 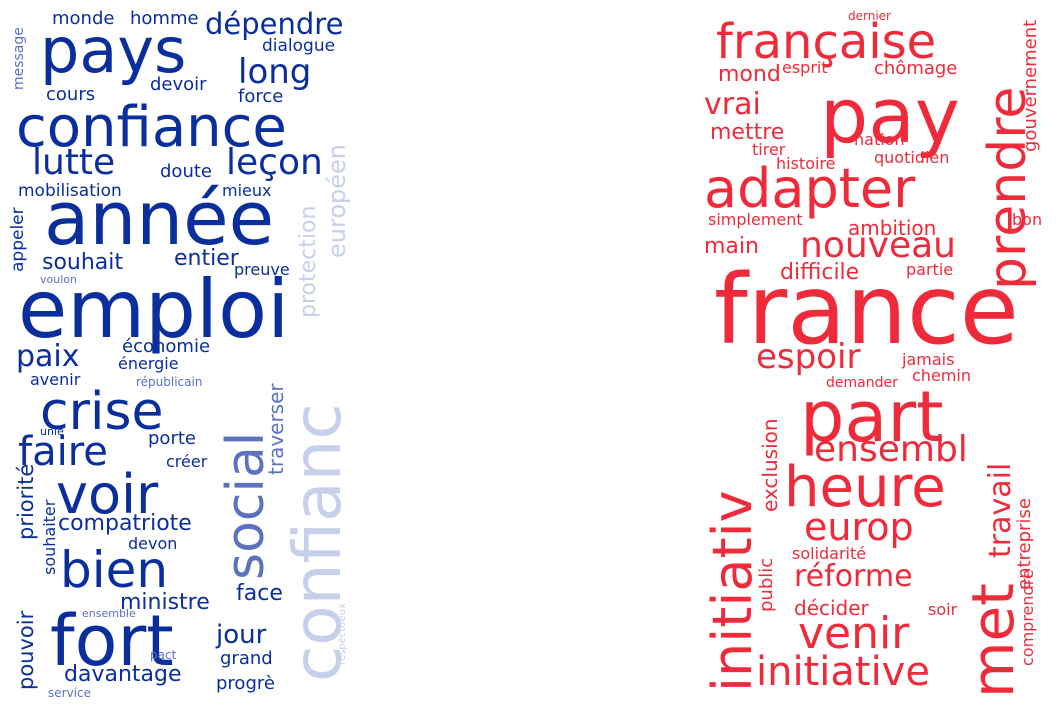 What do you see at coordinates (770, 465) in the screenshot?
I see `right-word: exclusion` at bounding box center [770, 465].